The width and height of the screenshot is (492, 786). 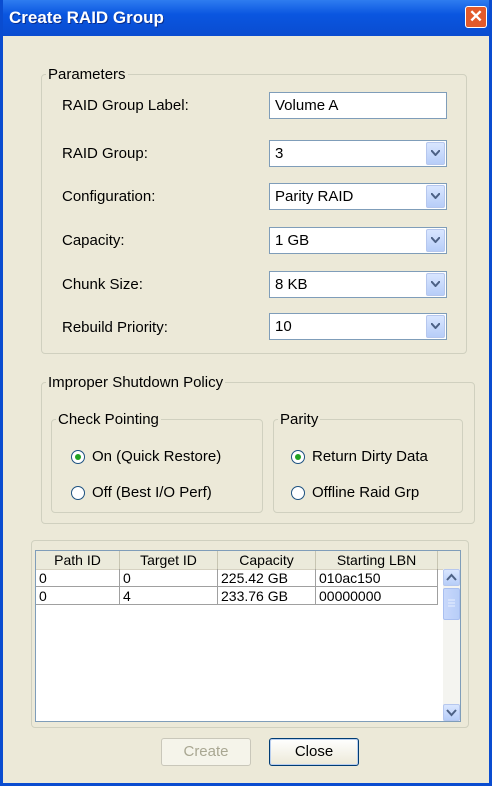 What do you see at coordinates (451, 712) in the screenshot?
I see `scroll-down-icon` at bounding box center [451, 712].